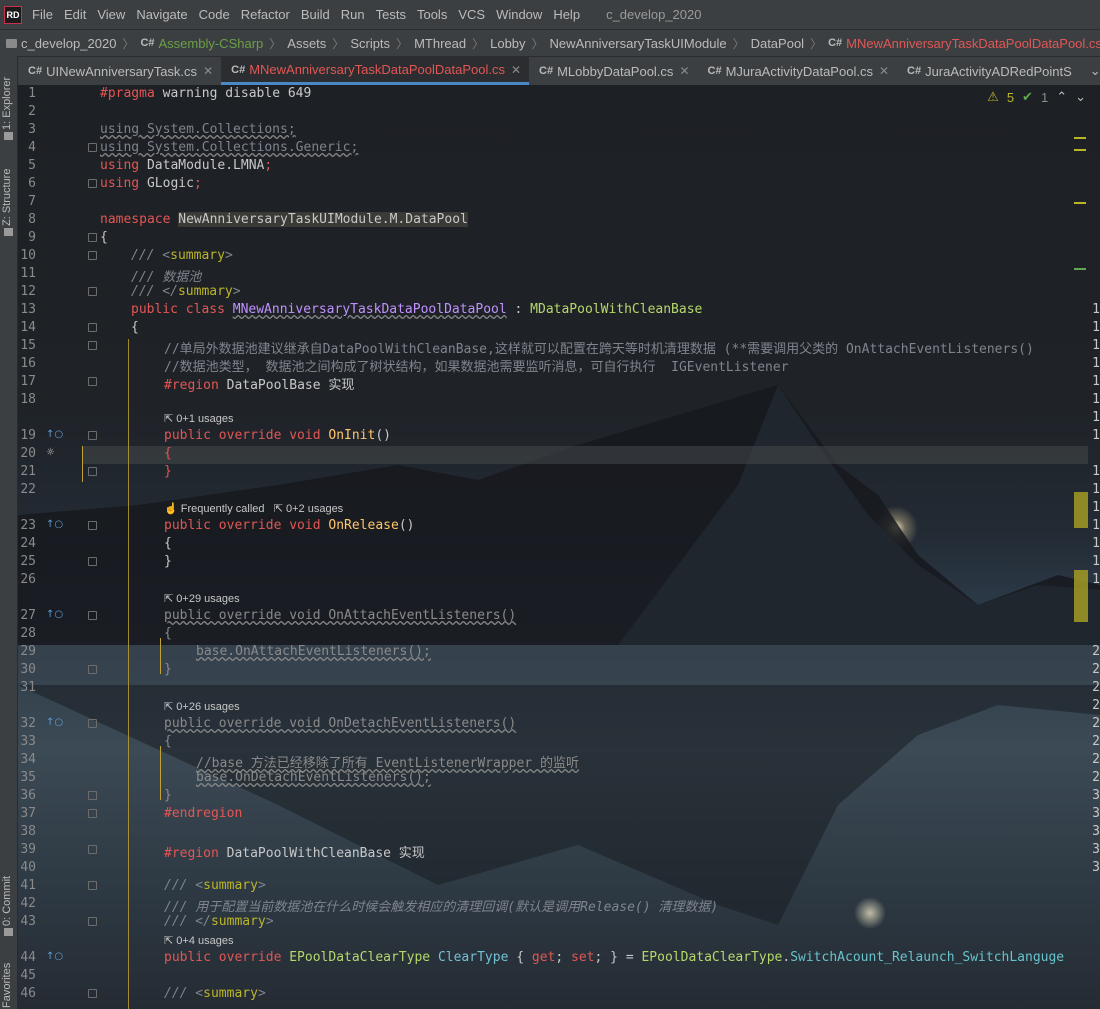 This screenshot has height=1009, width=1100. Describe the element at coordinates (294, 851) in the screenshot. I see `code-line-39: #region DataPoolWithCleanBase 实现` at that location.